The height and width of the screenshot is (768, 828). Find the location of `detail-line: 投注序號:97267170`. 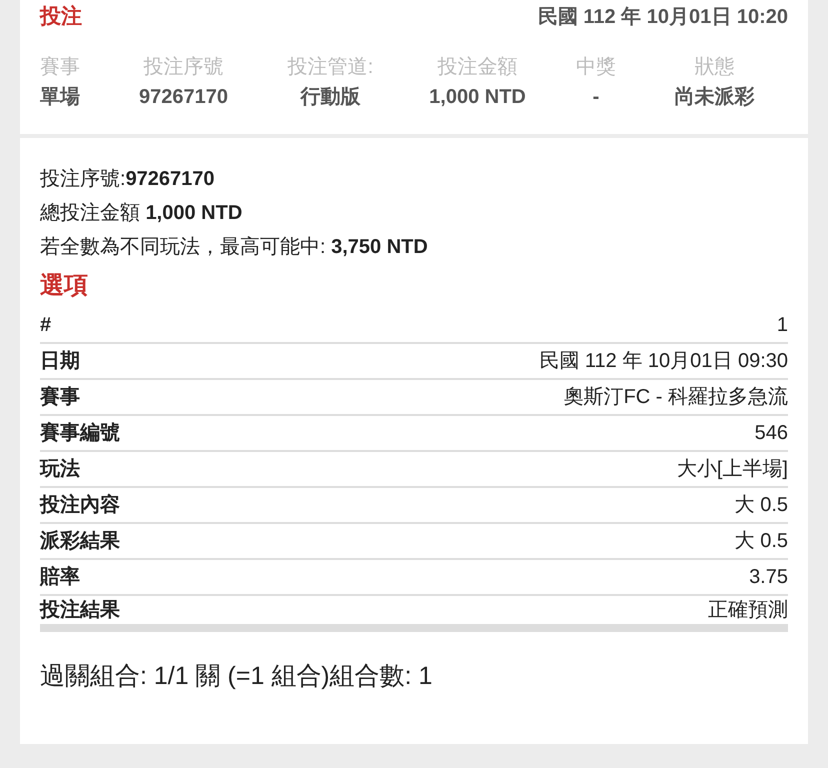

detail-line: 投注序號:97267170 is located at coordinates (127, 179).